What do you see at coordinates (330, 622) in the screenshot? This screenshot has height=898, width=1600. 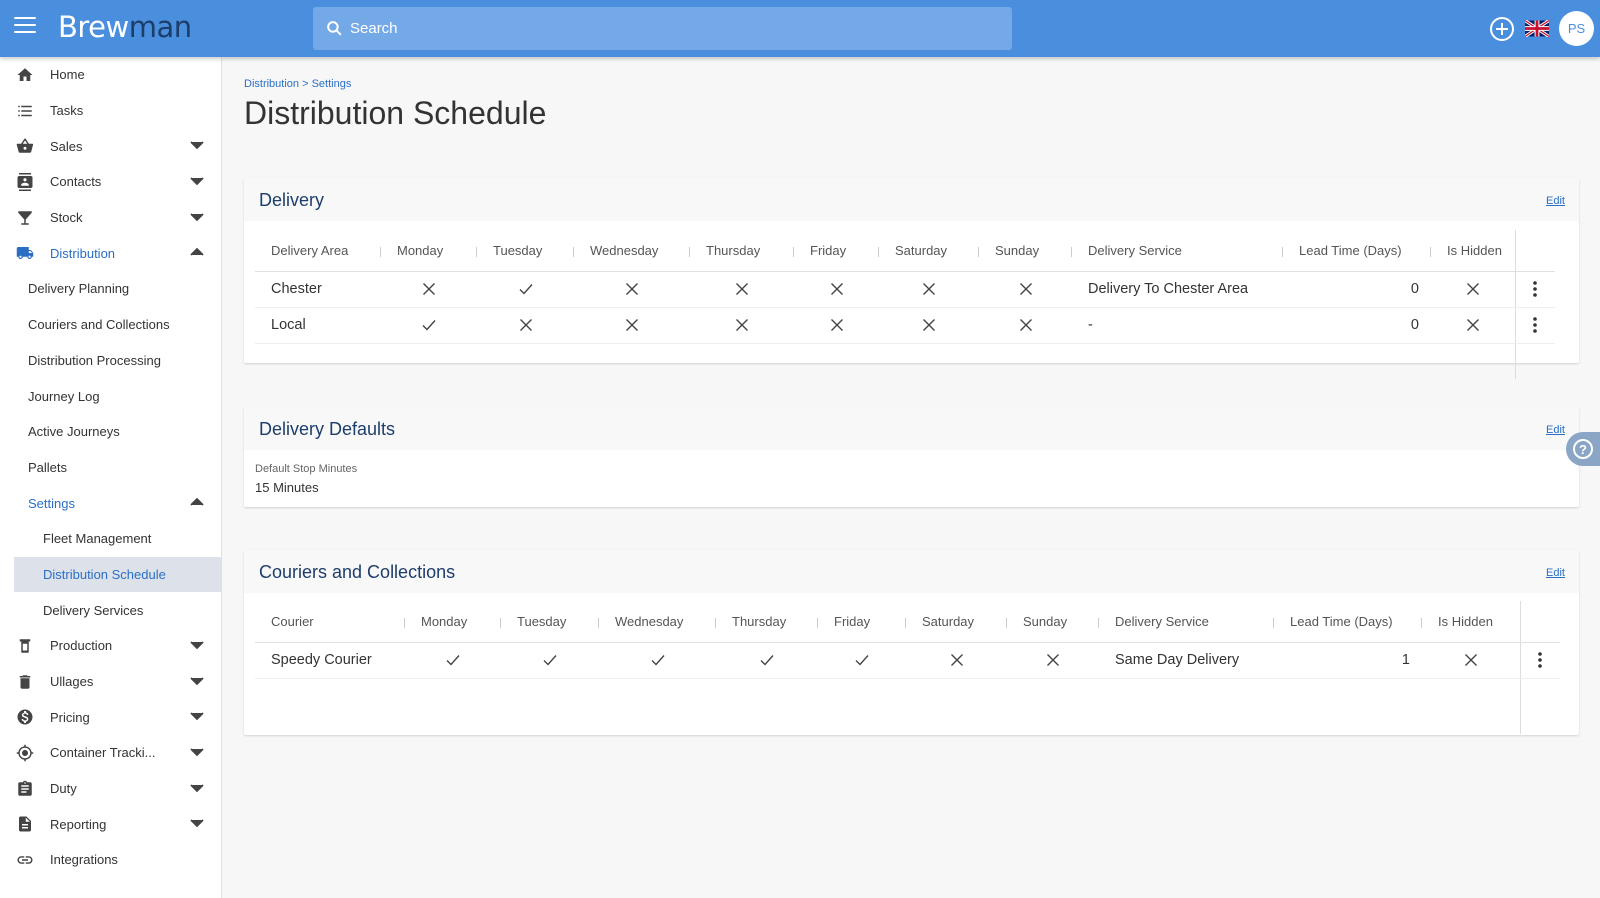 I see `column-header: Courier` at bounding box center [330, 622].